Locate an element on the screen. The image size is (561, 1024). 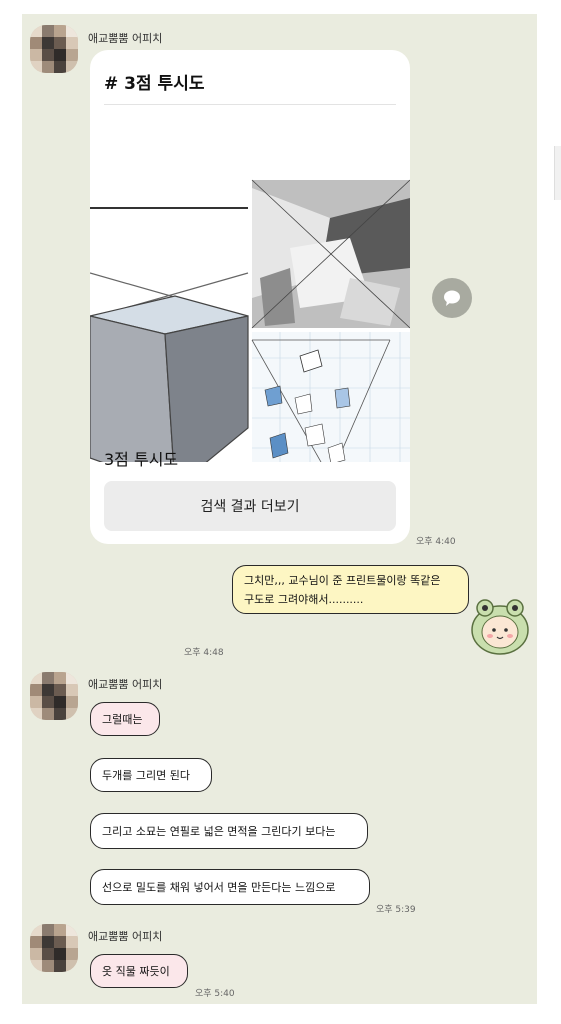
card-caption: 3점 투시도 is located at coordinates (141, 459).